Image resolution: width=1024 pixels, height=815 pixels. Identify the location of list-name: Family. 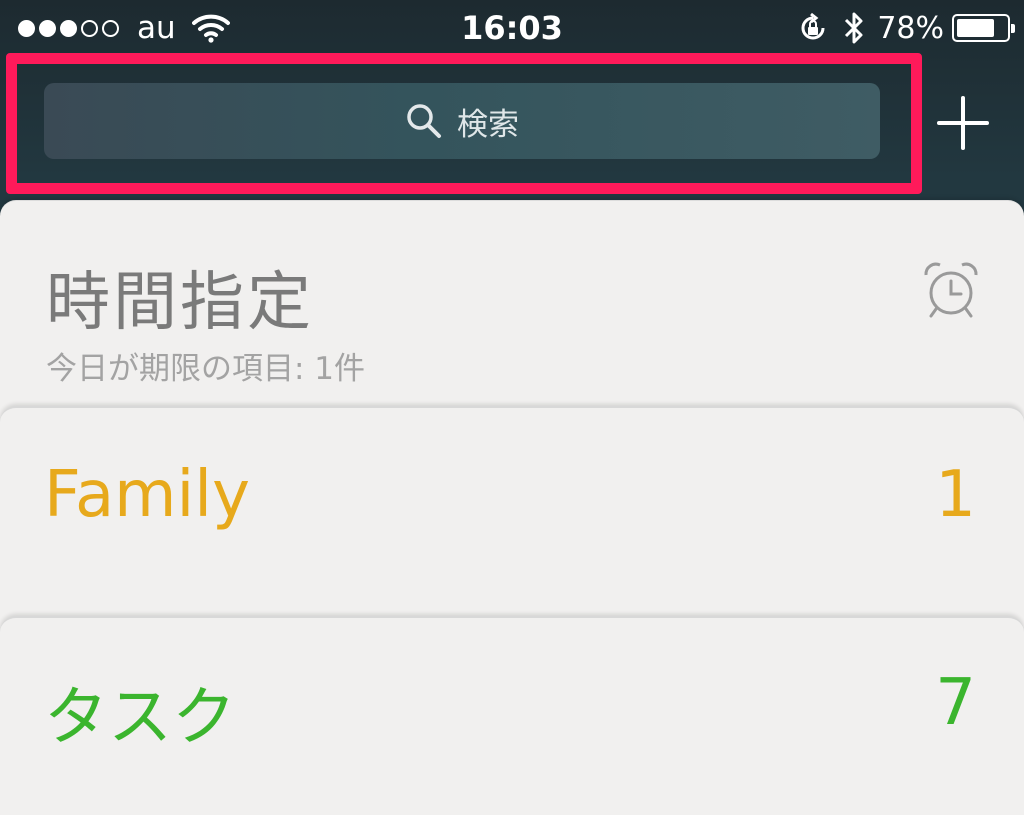
(147, 495).